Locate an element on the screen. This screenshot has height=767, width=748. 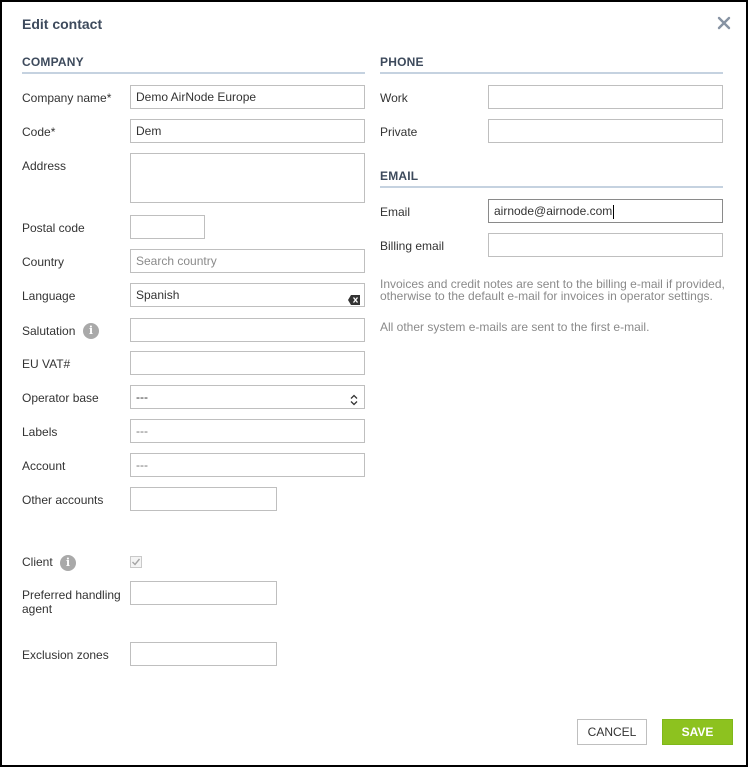
postal-code-input is located at coordinates (167, 227).